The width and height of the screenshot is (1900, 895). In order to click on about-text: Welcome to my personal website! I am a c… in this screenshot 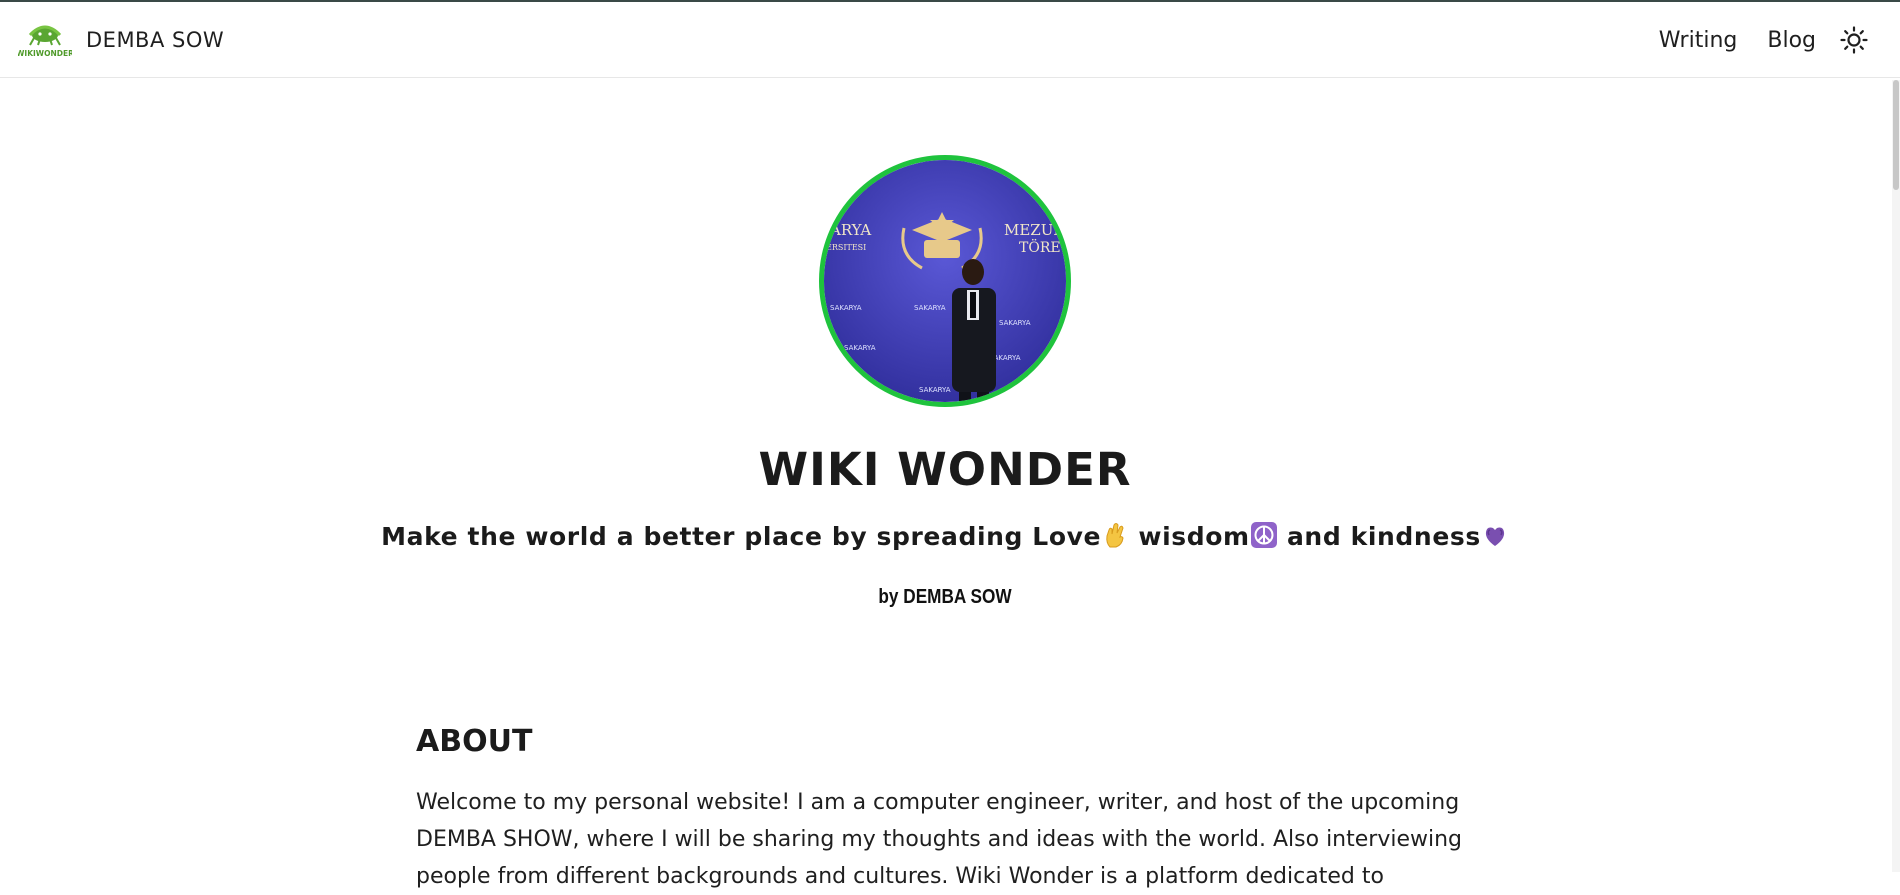, I will do `click(939, 839)`.